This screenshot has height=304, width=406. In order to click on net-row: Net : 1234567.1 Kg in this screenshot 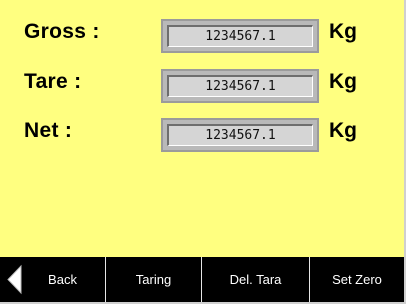, I will do `click(202, 137)`.